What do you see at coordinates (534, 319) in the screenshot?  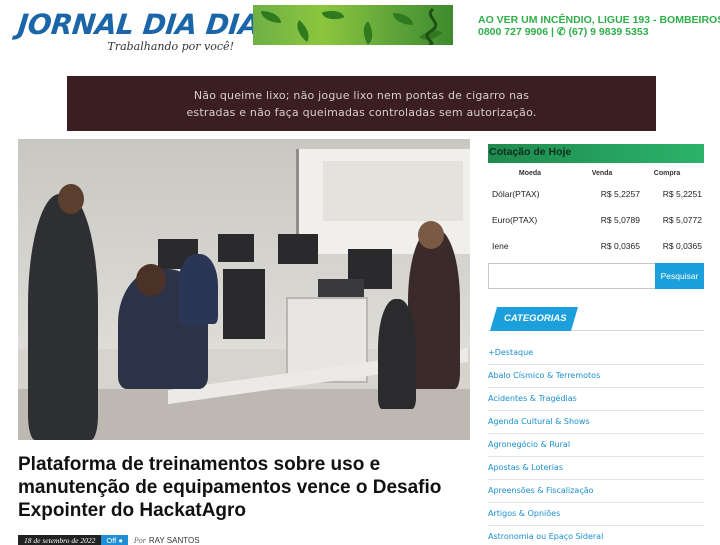 I see `categories-title: CATEGORIAS` at bounding box center [534, 319].